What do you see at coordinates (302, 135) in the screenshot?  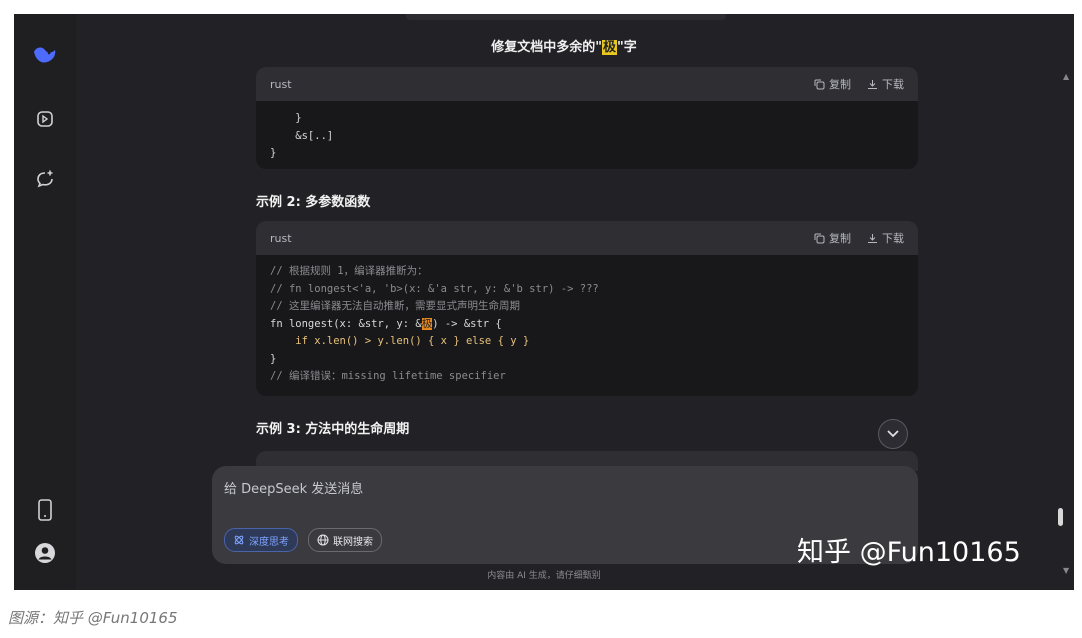 I see `code-content: } &s[..] }` at bounding box center [302, 135].